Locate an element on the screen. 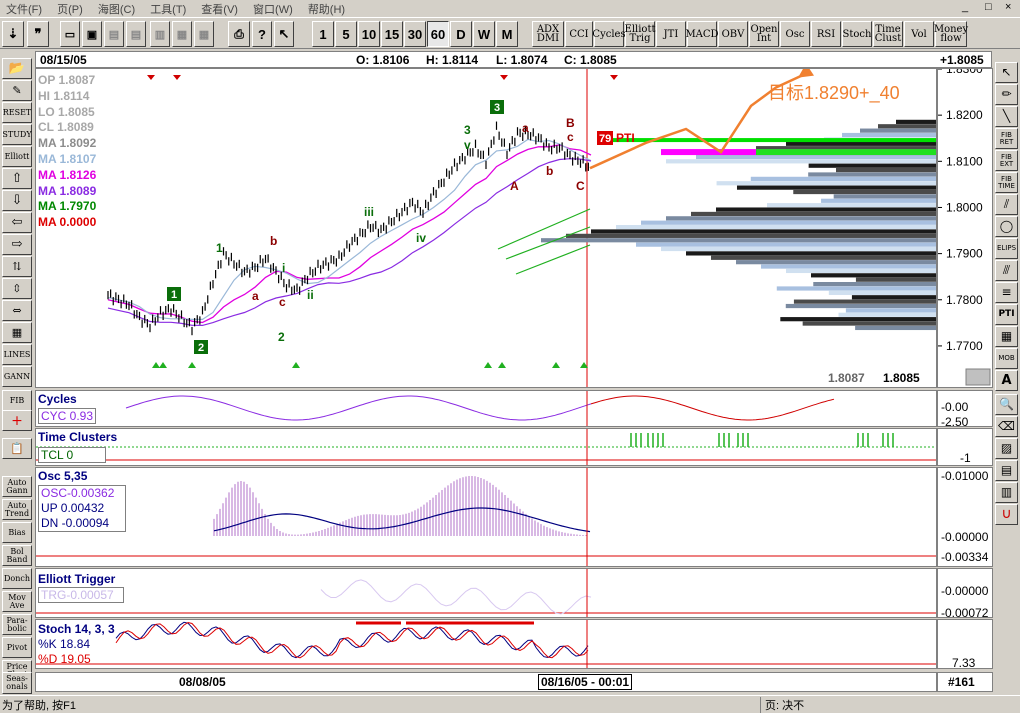 This screenshot has height=713, width=1020. paste-icon: ▤ is located at coordinates (136, 34).